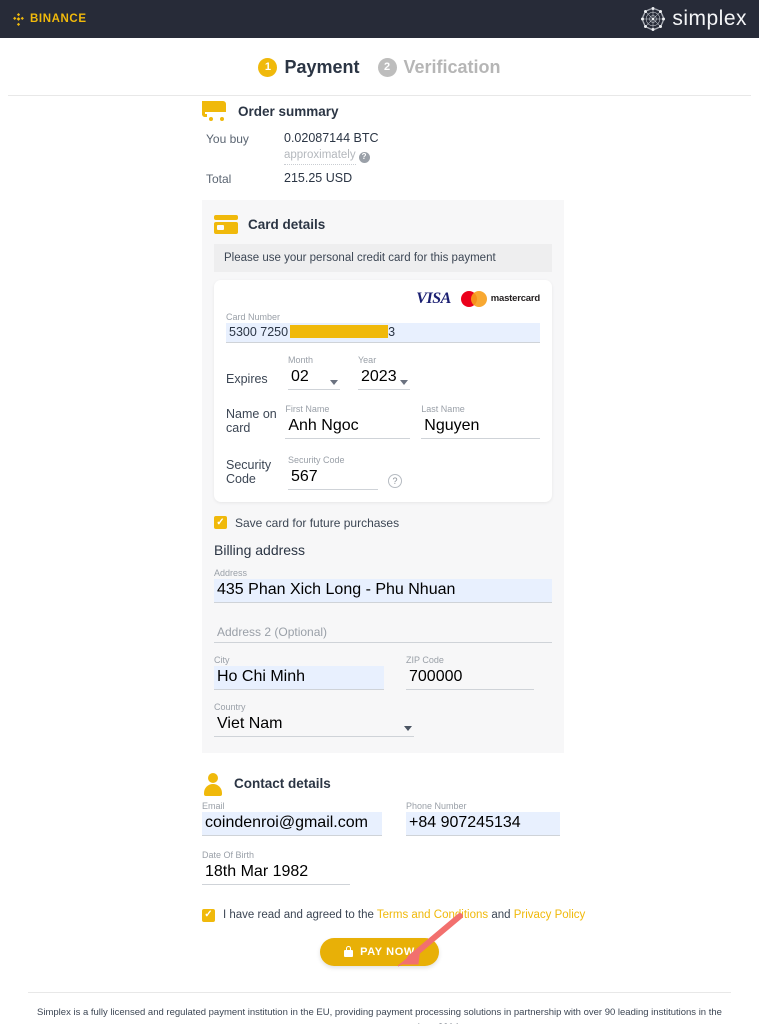  I want to click on simplex-logo: simplex, so click(692, 19).